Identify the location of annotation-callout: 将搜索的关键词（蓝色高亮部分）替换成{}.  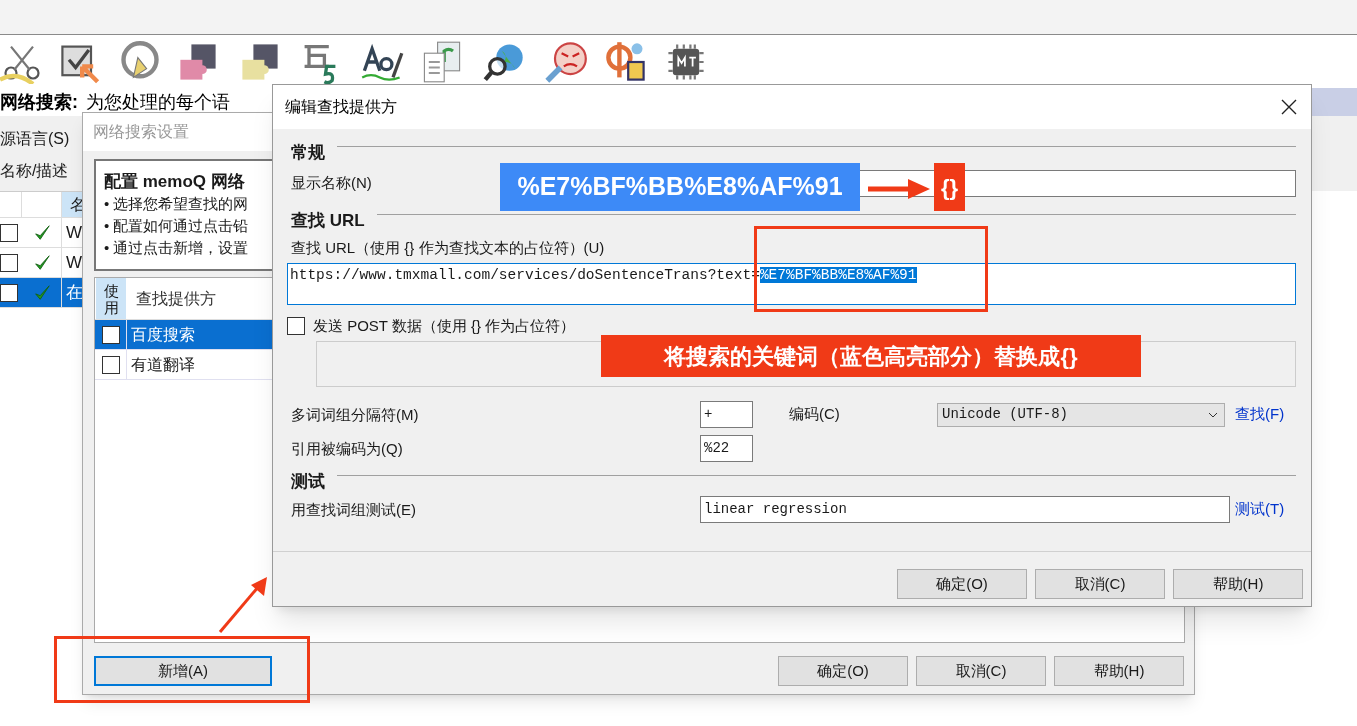
(871, 356).